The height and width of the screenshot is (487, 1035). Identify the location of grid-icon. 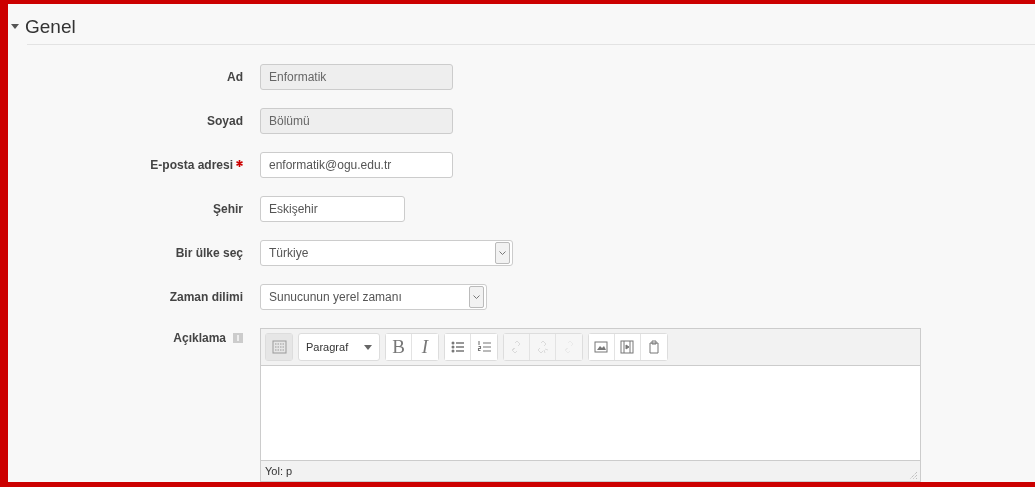
(279, 347).